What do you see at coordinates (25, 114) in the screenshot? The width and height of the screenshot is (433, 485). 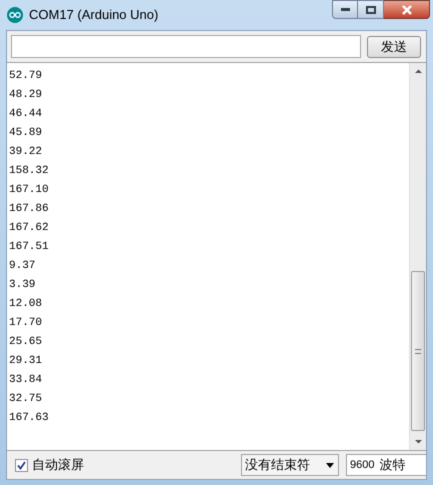 I see `output-line: 46.44` at bounding box center [25, 114].